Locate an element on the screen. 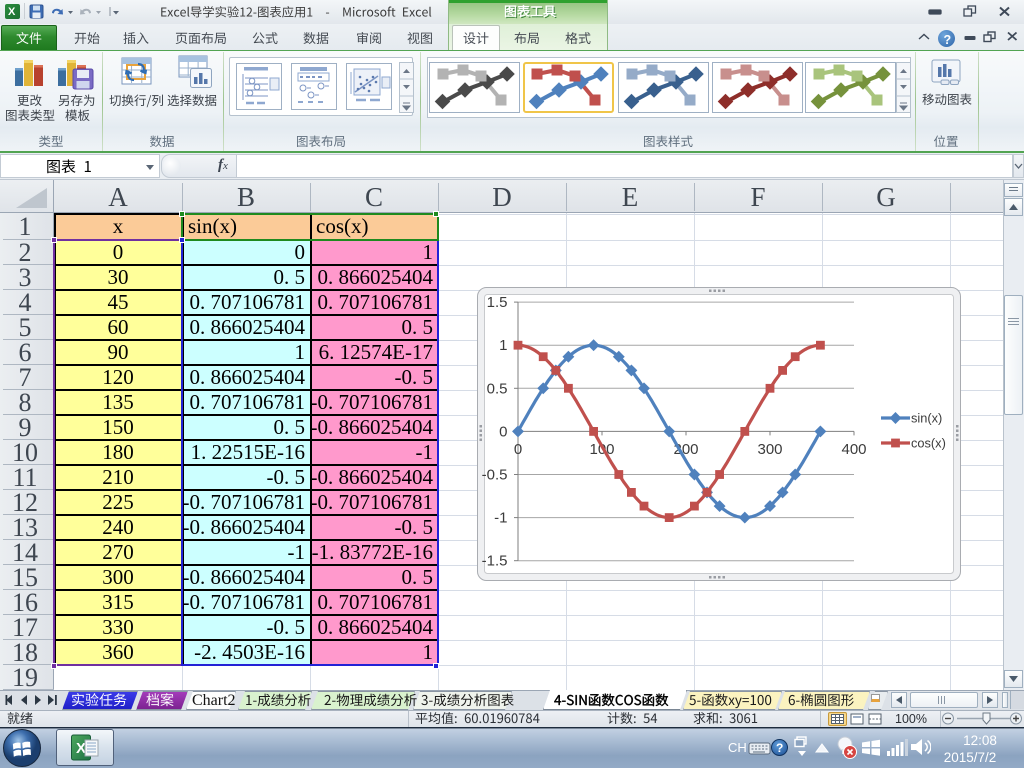  svg-text: 0.5 is located at coordinates (497, 388).